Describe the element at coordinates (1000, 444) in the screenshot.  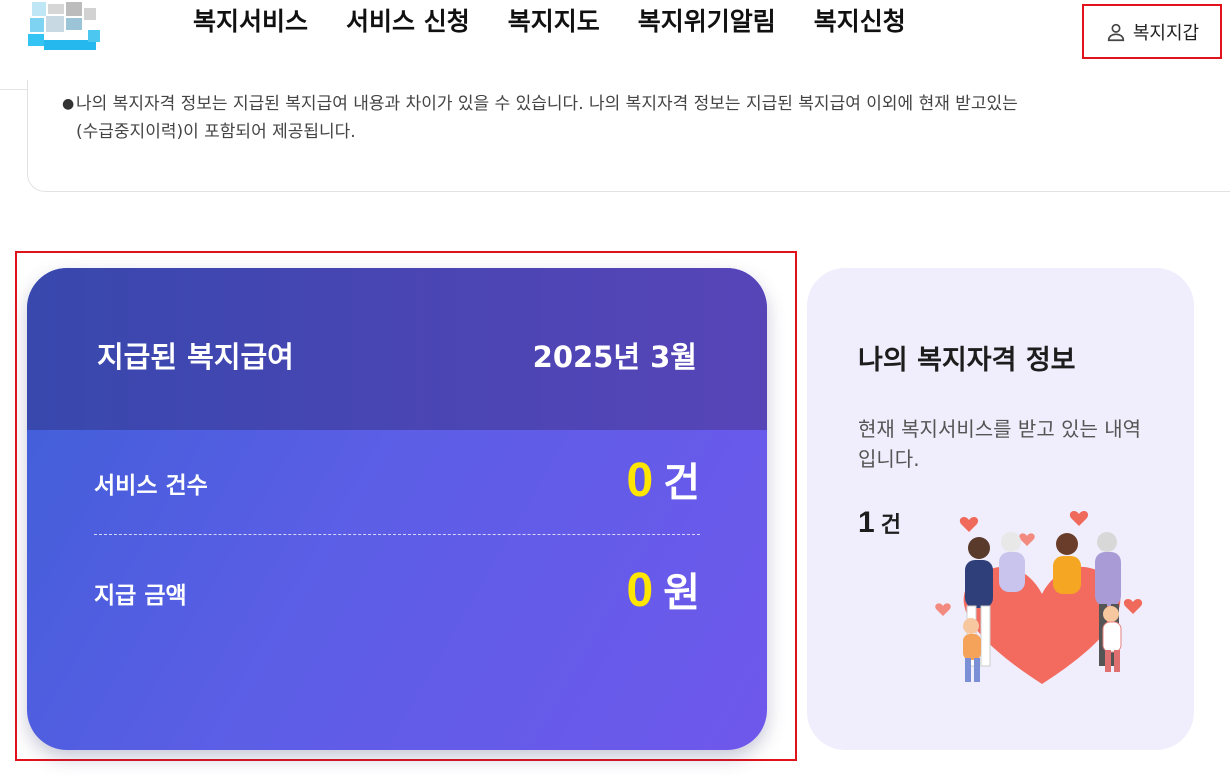
I see `eligibility-description: 현재 복지서비스를 받고 있는 내역입니다.` at that location.